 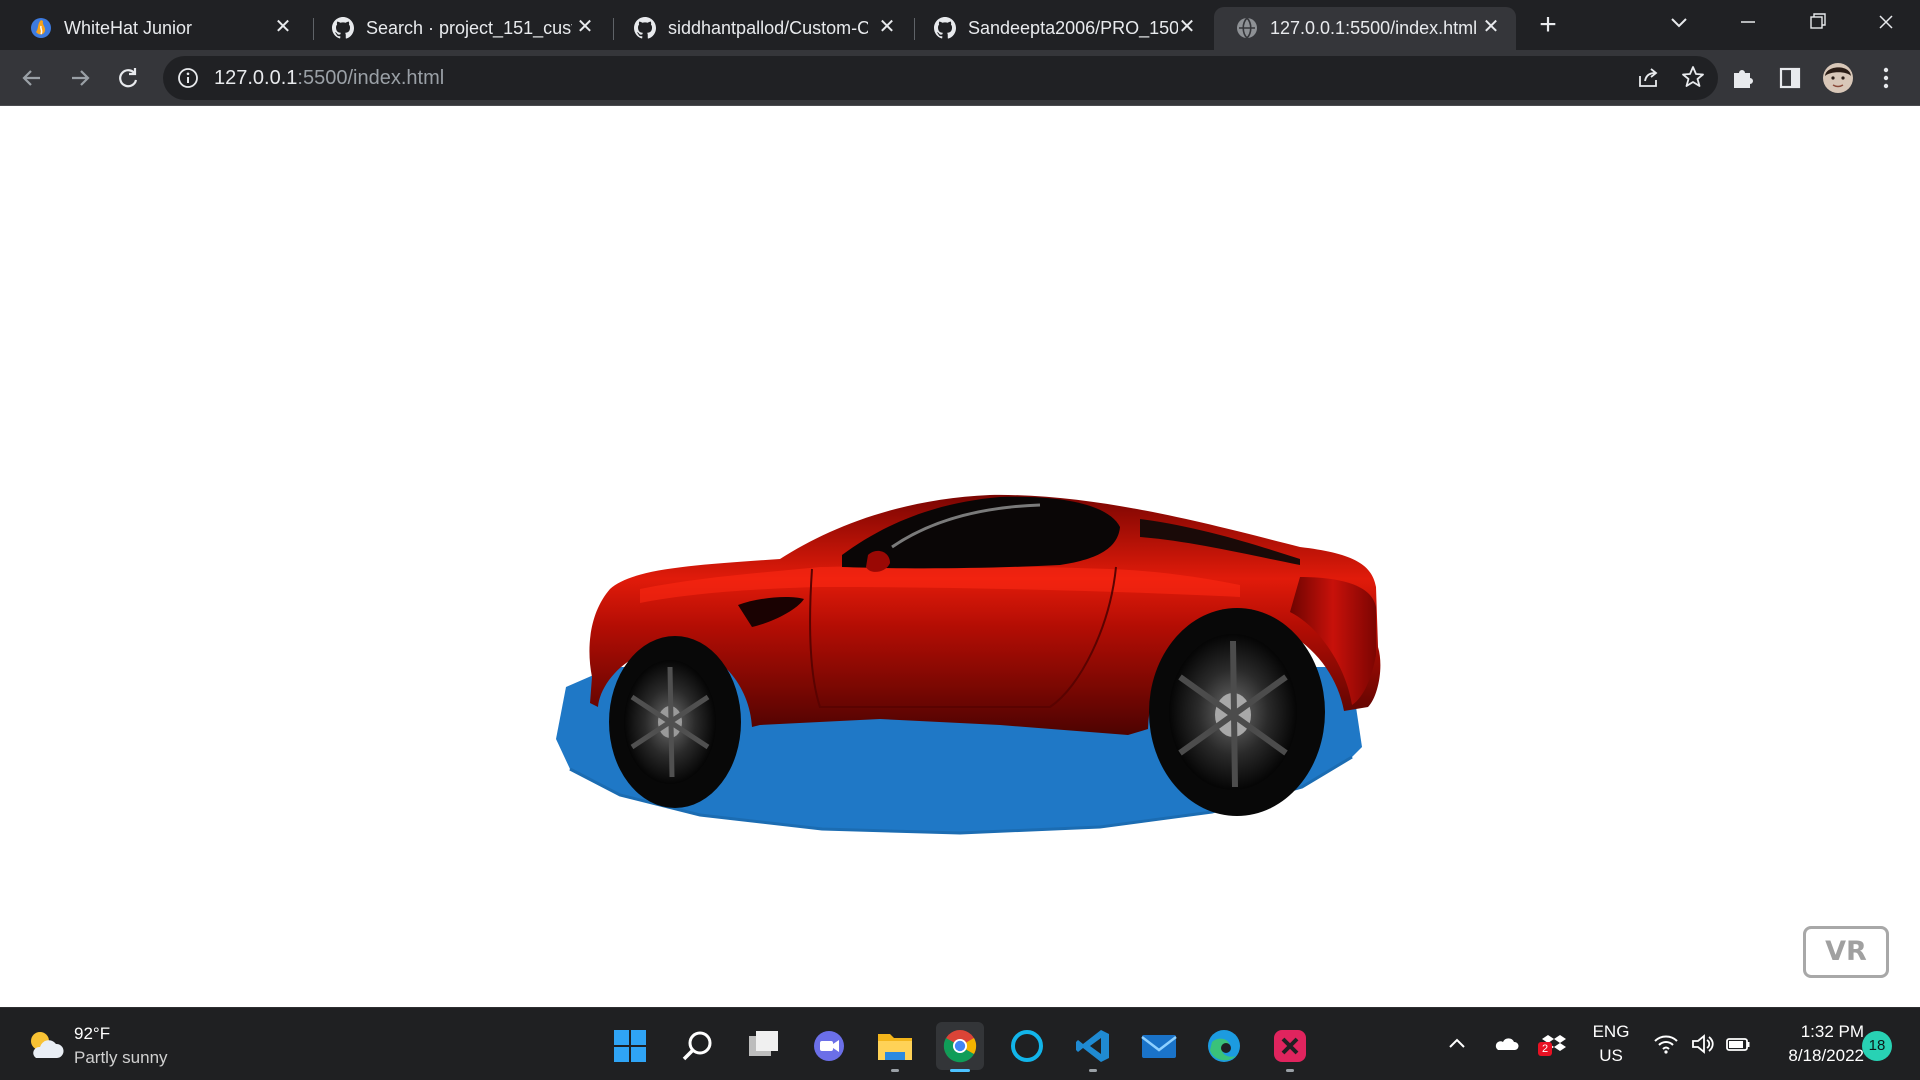 I want to click on tab-title: WhiteHat Junior, so click(x=128, y=28).